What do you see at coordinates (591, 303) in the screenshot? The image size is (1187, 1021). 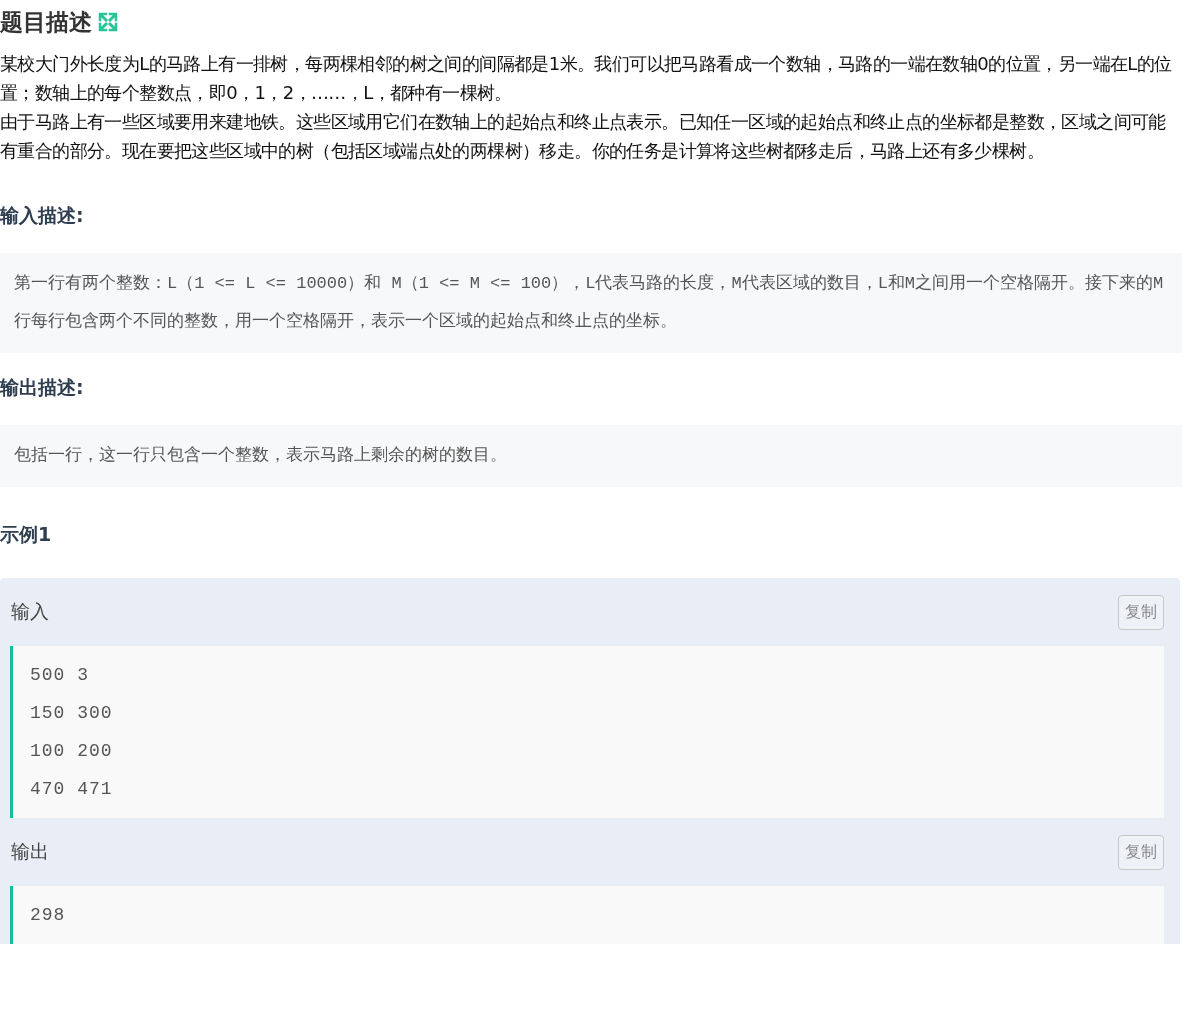 I see `input-description-box: 第一行有两个整数：L（1 <= L <= 10000）和 M（1 <= M <= 100），L代表马路的长度，M代表区域的数目，L和M之间用一个空格隔开。接下来的M行每行包含两个不同的整数，用一个空格隔开，表示一个区域的起始点和终止点的坐标。` at bounding box center [591, 303].